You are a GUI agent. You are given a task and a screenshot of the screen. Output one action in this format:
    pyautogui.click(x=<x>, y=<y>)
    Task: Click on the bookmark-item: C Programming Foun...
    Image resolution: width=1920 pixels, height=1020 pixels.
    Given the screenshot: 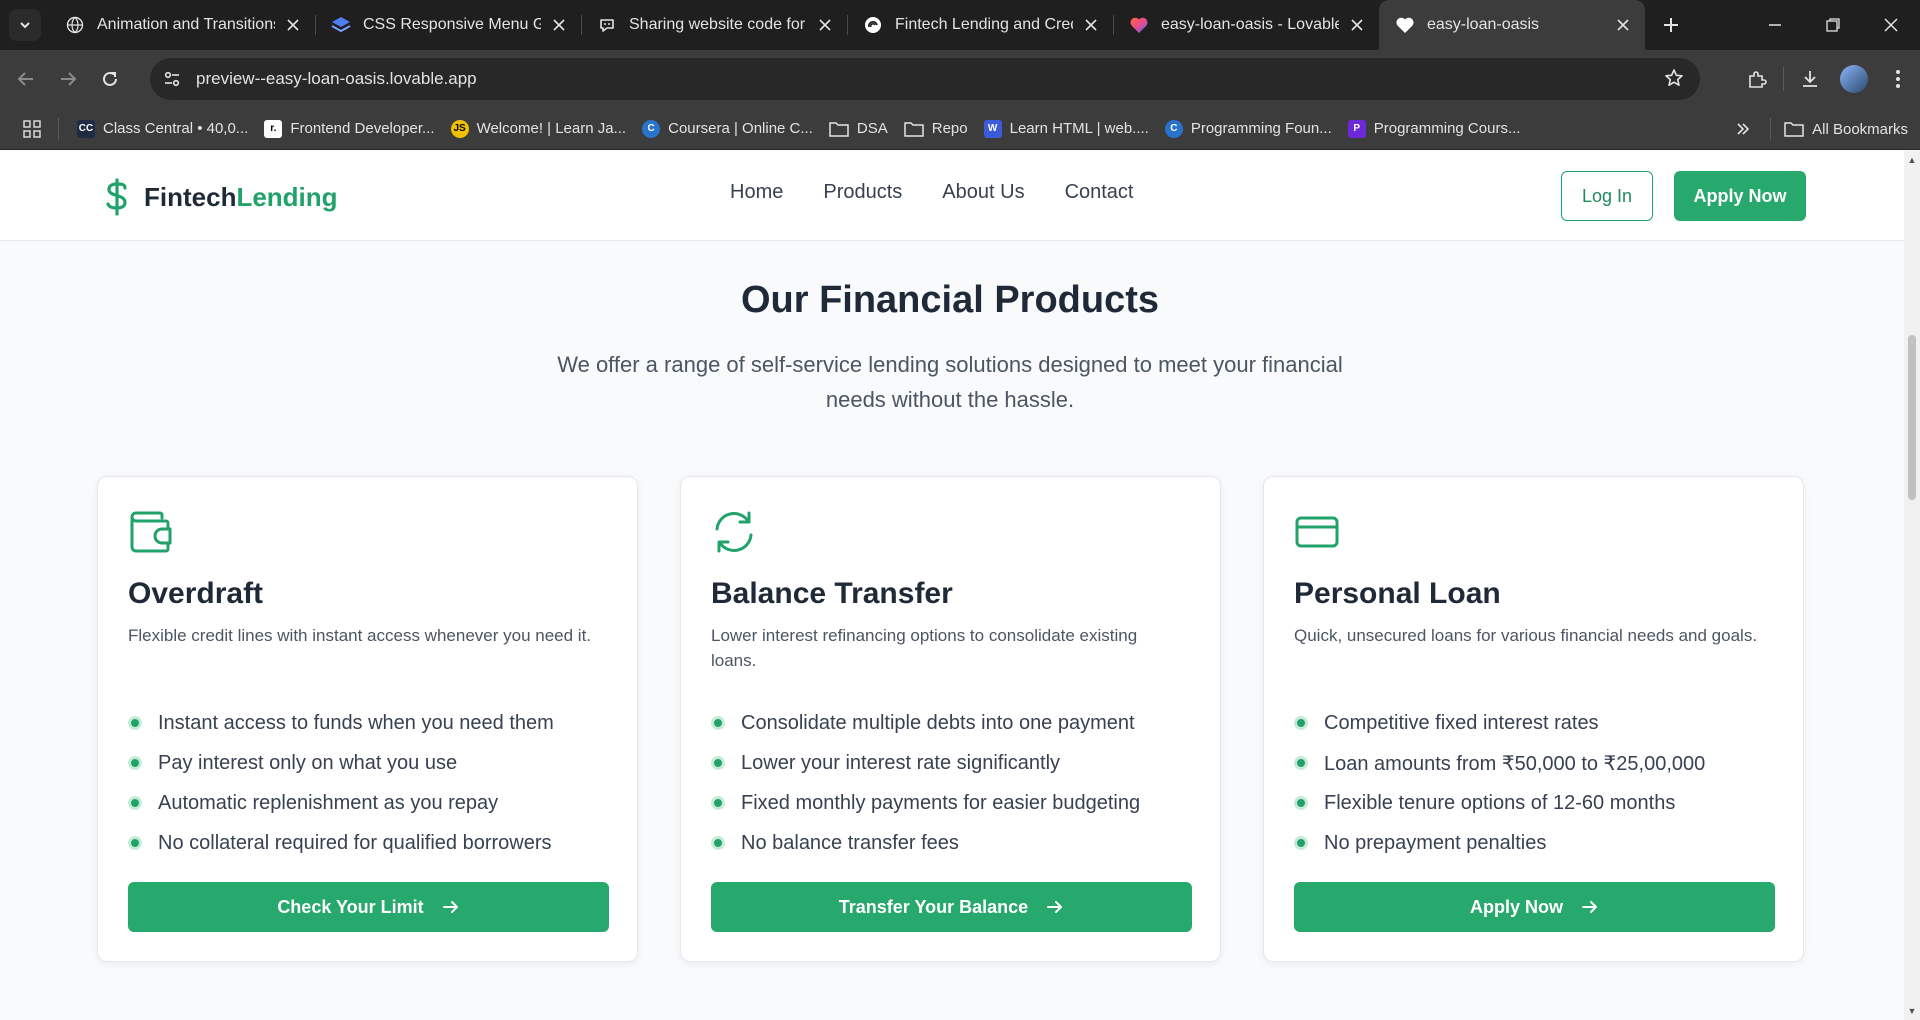 What is the action you would take?
    pyautogui.click(x=1248, y=129)
    